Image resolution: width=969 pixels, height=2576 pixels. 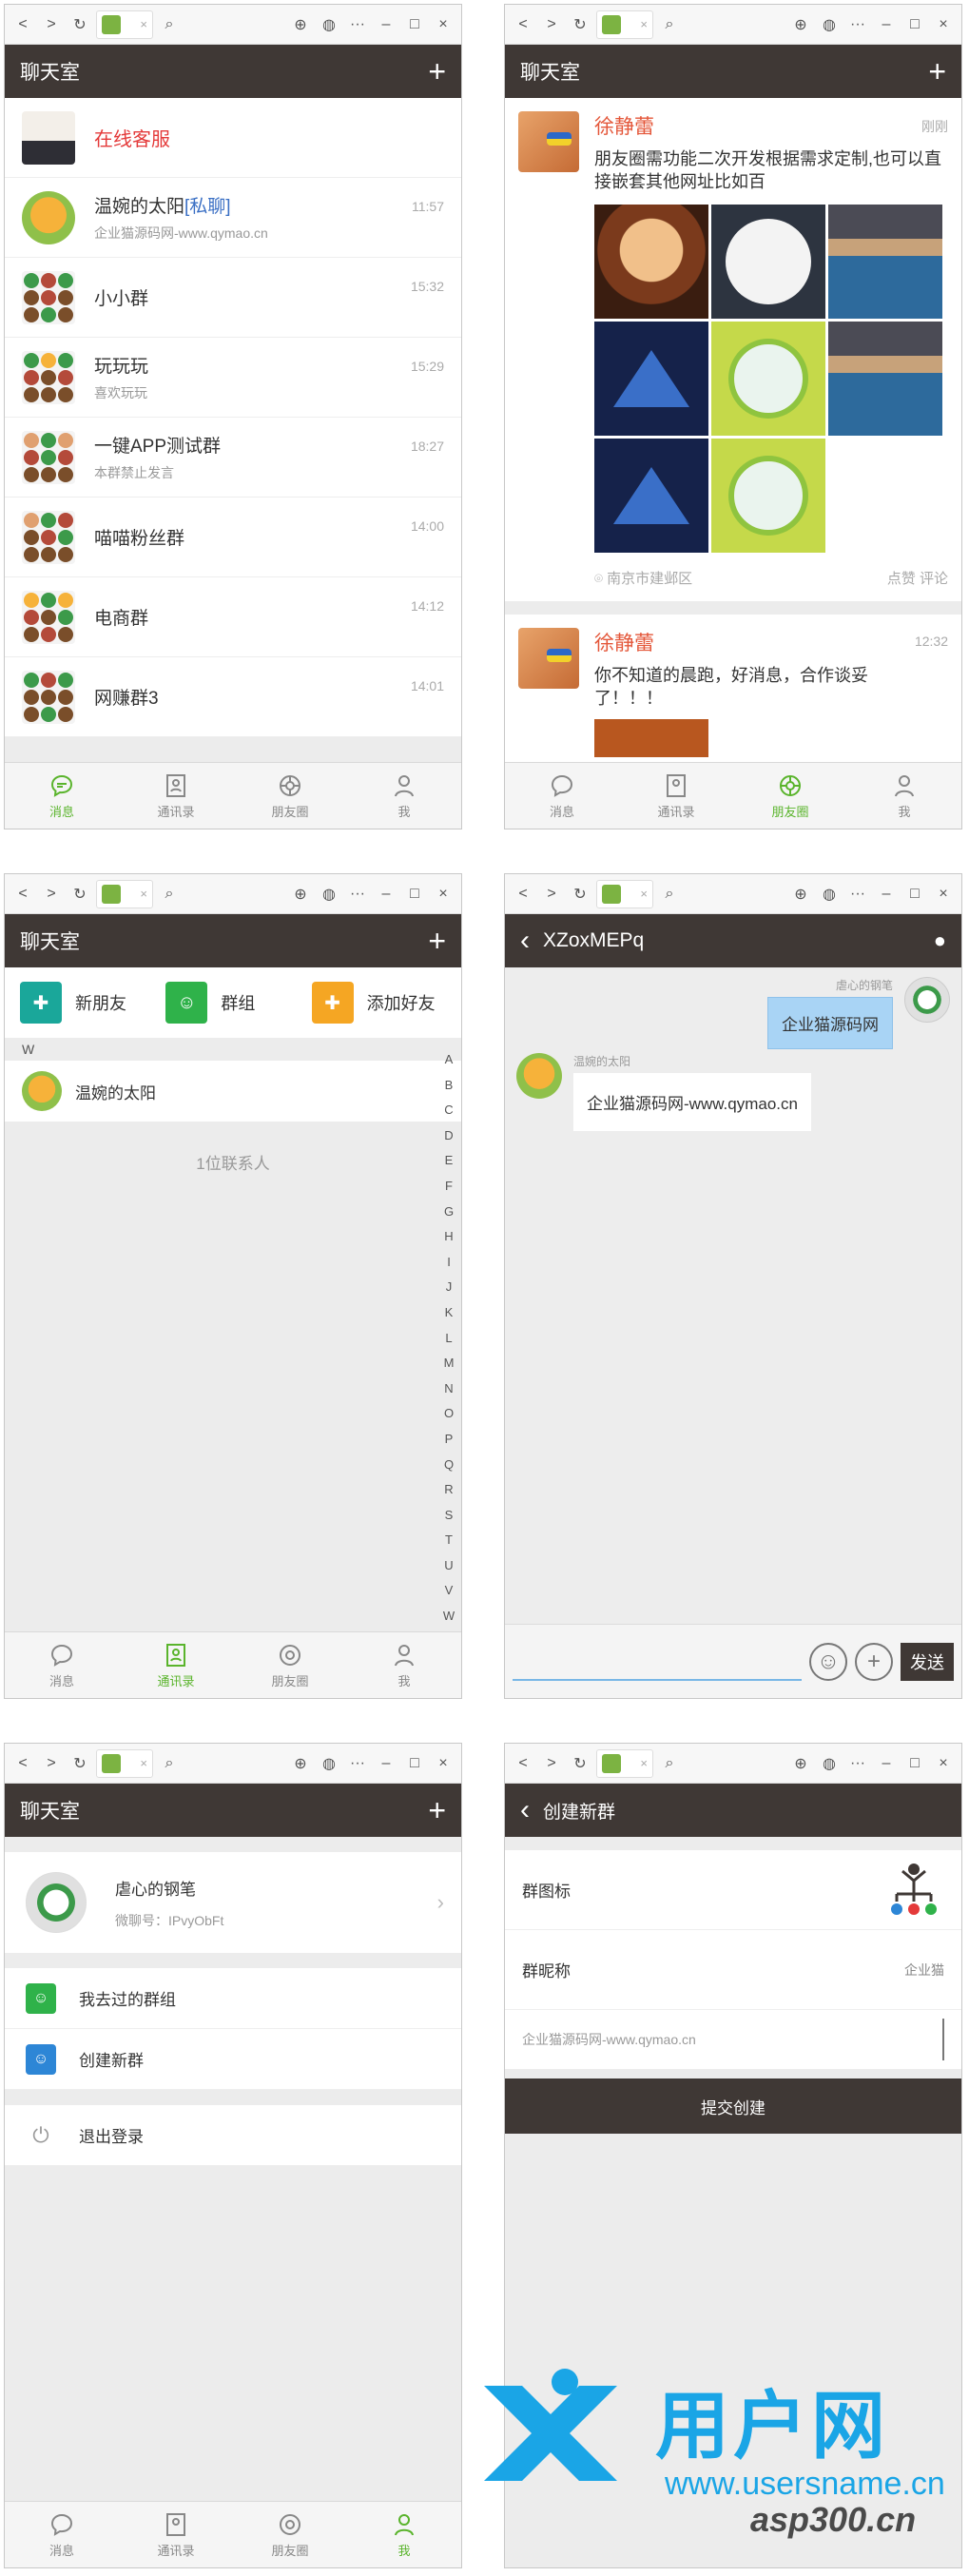 I want to click on add-icon: +, so click(x=874, y=1662).